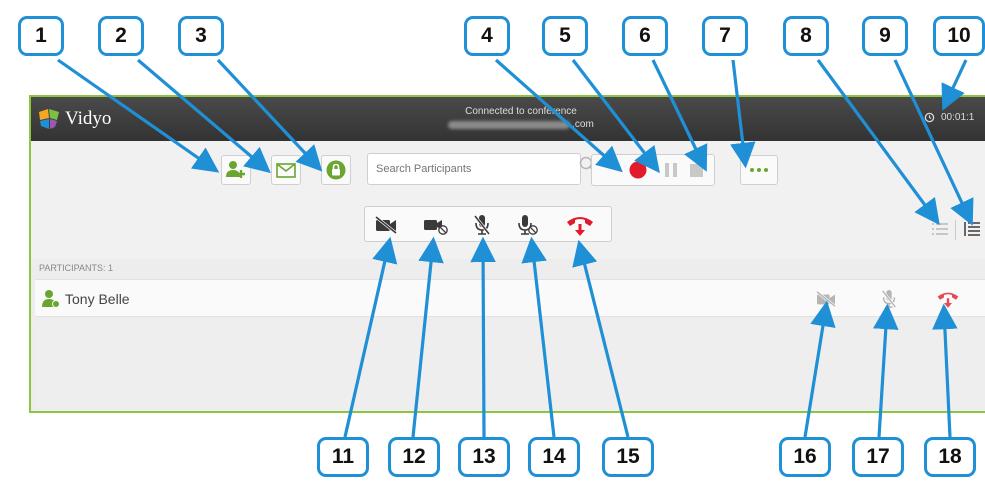  Describe the element at coordinates (51, 299) in the screenshot. I see `person-icon` at that location.